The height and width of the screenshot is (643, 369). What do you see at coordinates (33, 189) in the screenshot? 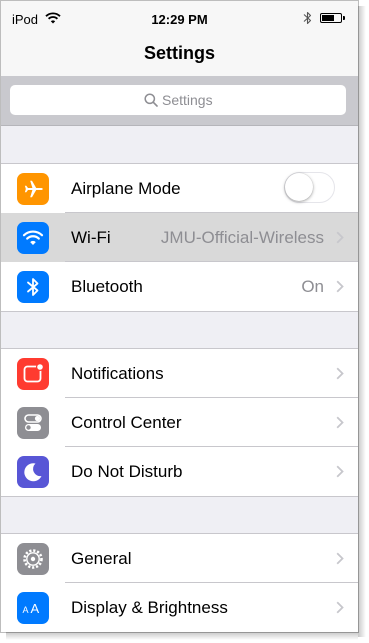
I see `airplane-icon` at bounding box center [33, 189].